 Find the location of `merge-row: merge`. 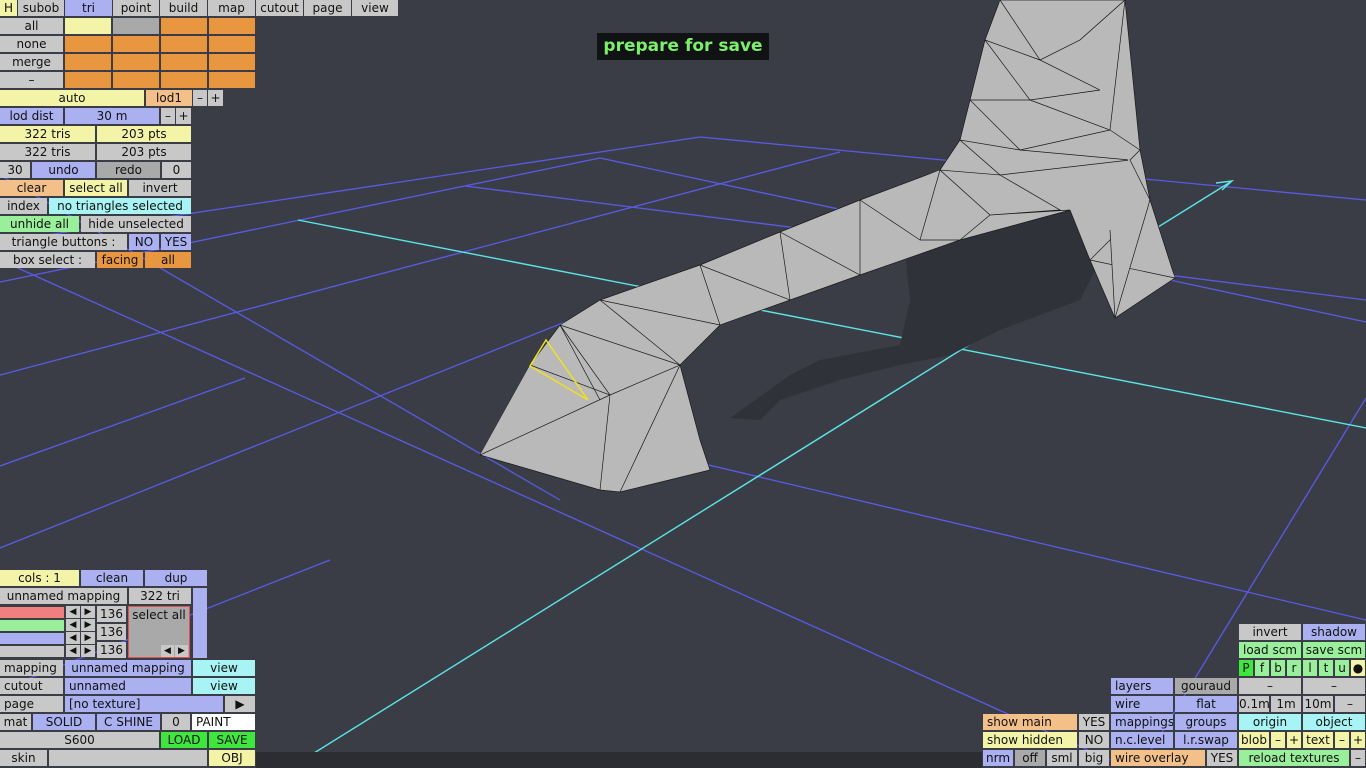

merge-row: merge is located at coordinates (31, 62).